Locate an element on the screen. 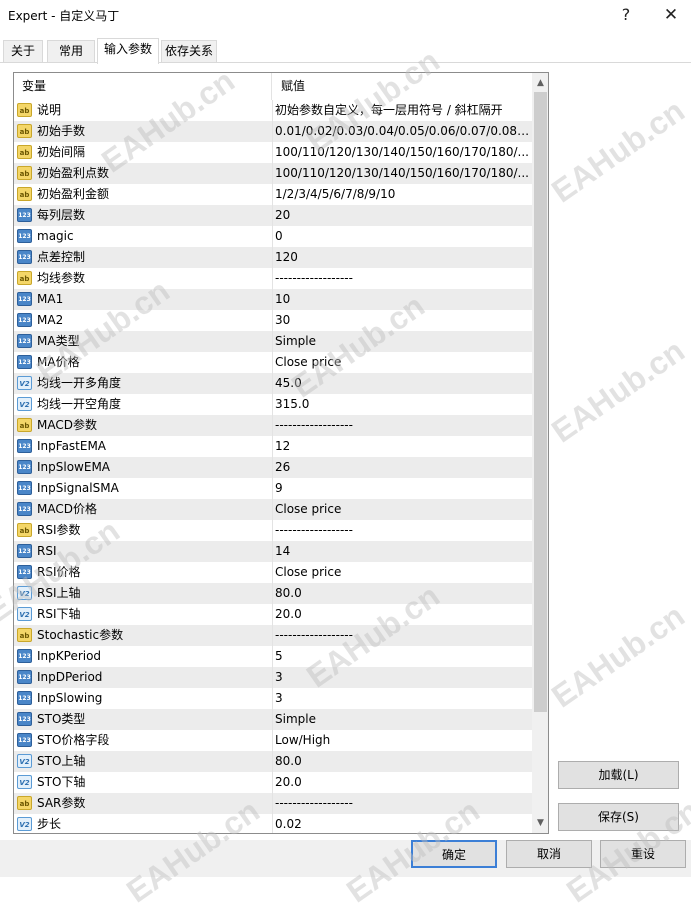 The width and height of the screenshot is (691, 910). close-button: ✕ is located at coordinates (671, 15).